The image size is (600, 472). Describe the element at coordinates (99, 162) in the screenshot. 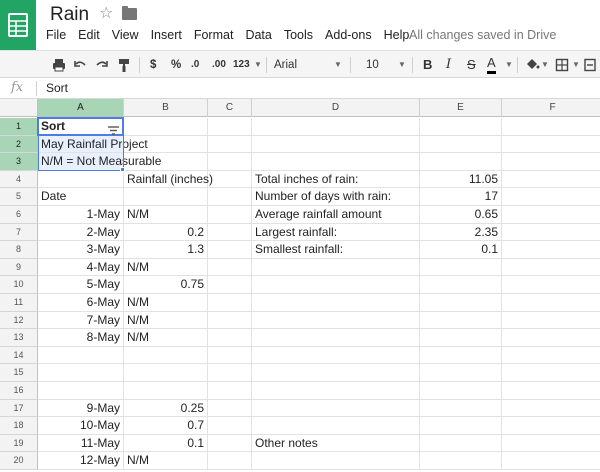

I see `cell-a3: N/M = Not Measurable` at that location.